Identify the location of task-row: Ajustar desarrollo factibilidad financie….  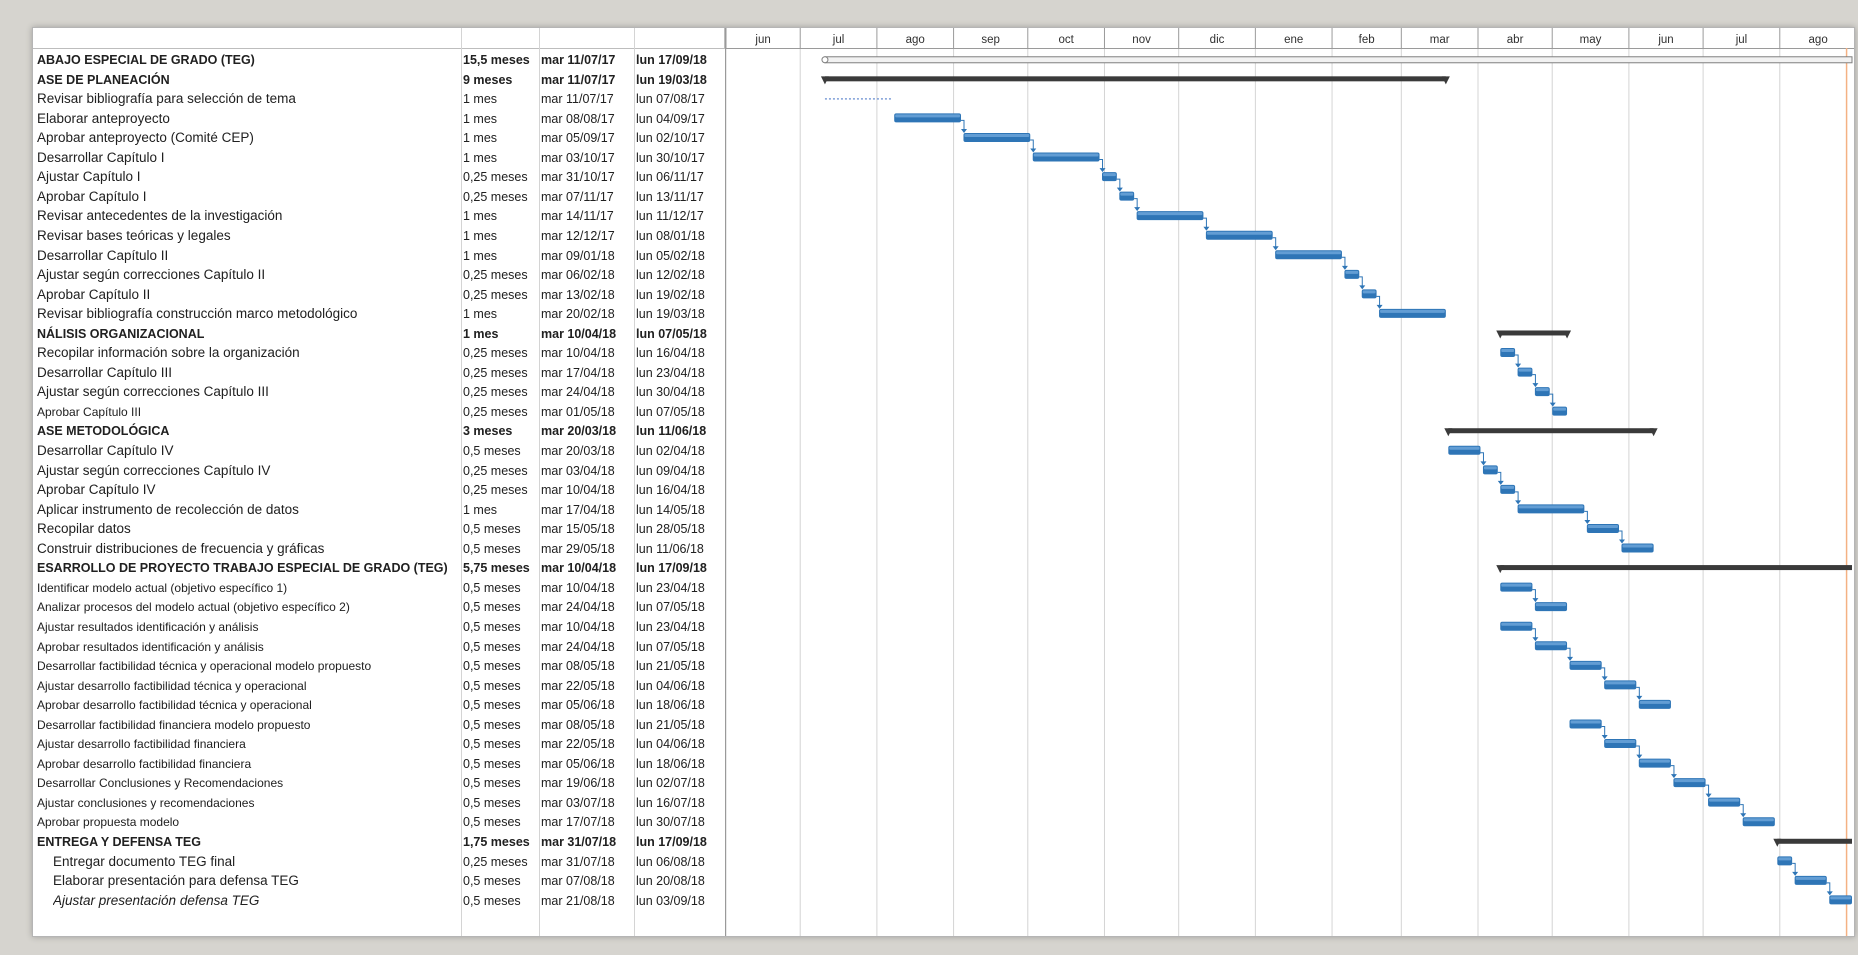
(379, 744).